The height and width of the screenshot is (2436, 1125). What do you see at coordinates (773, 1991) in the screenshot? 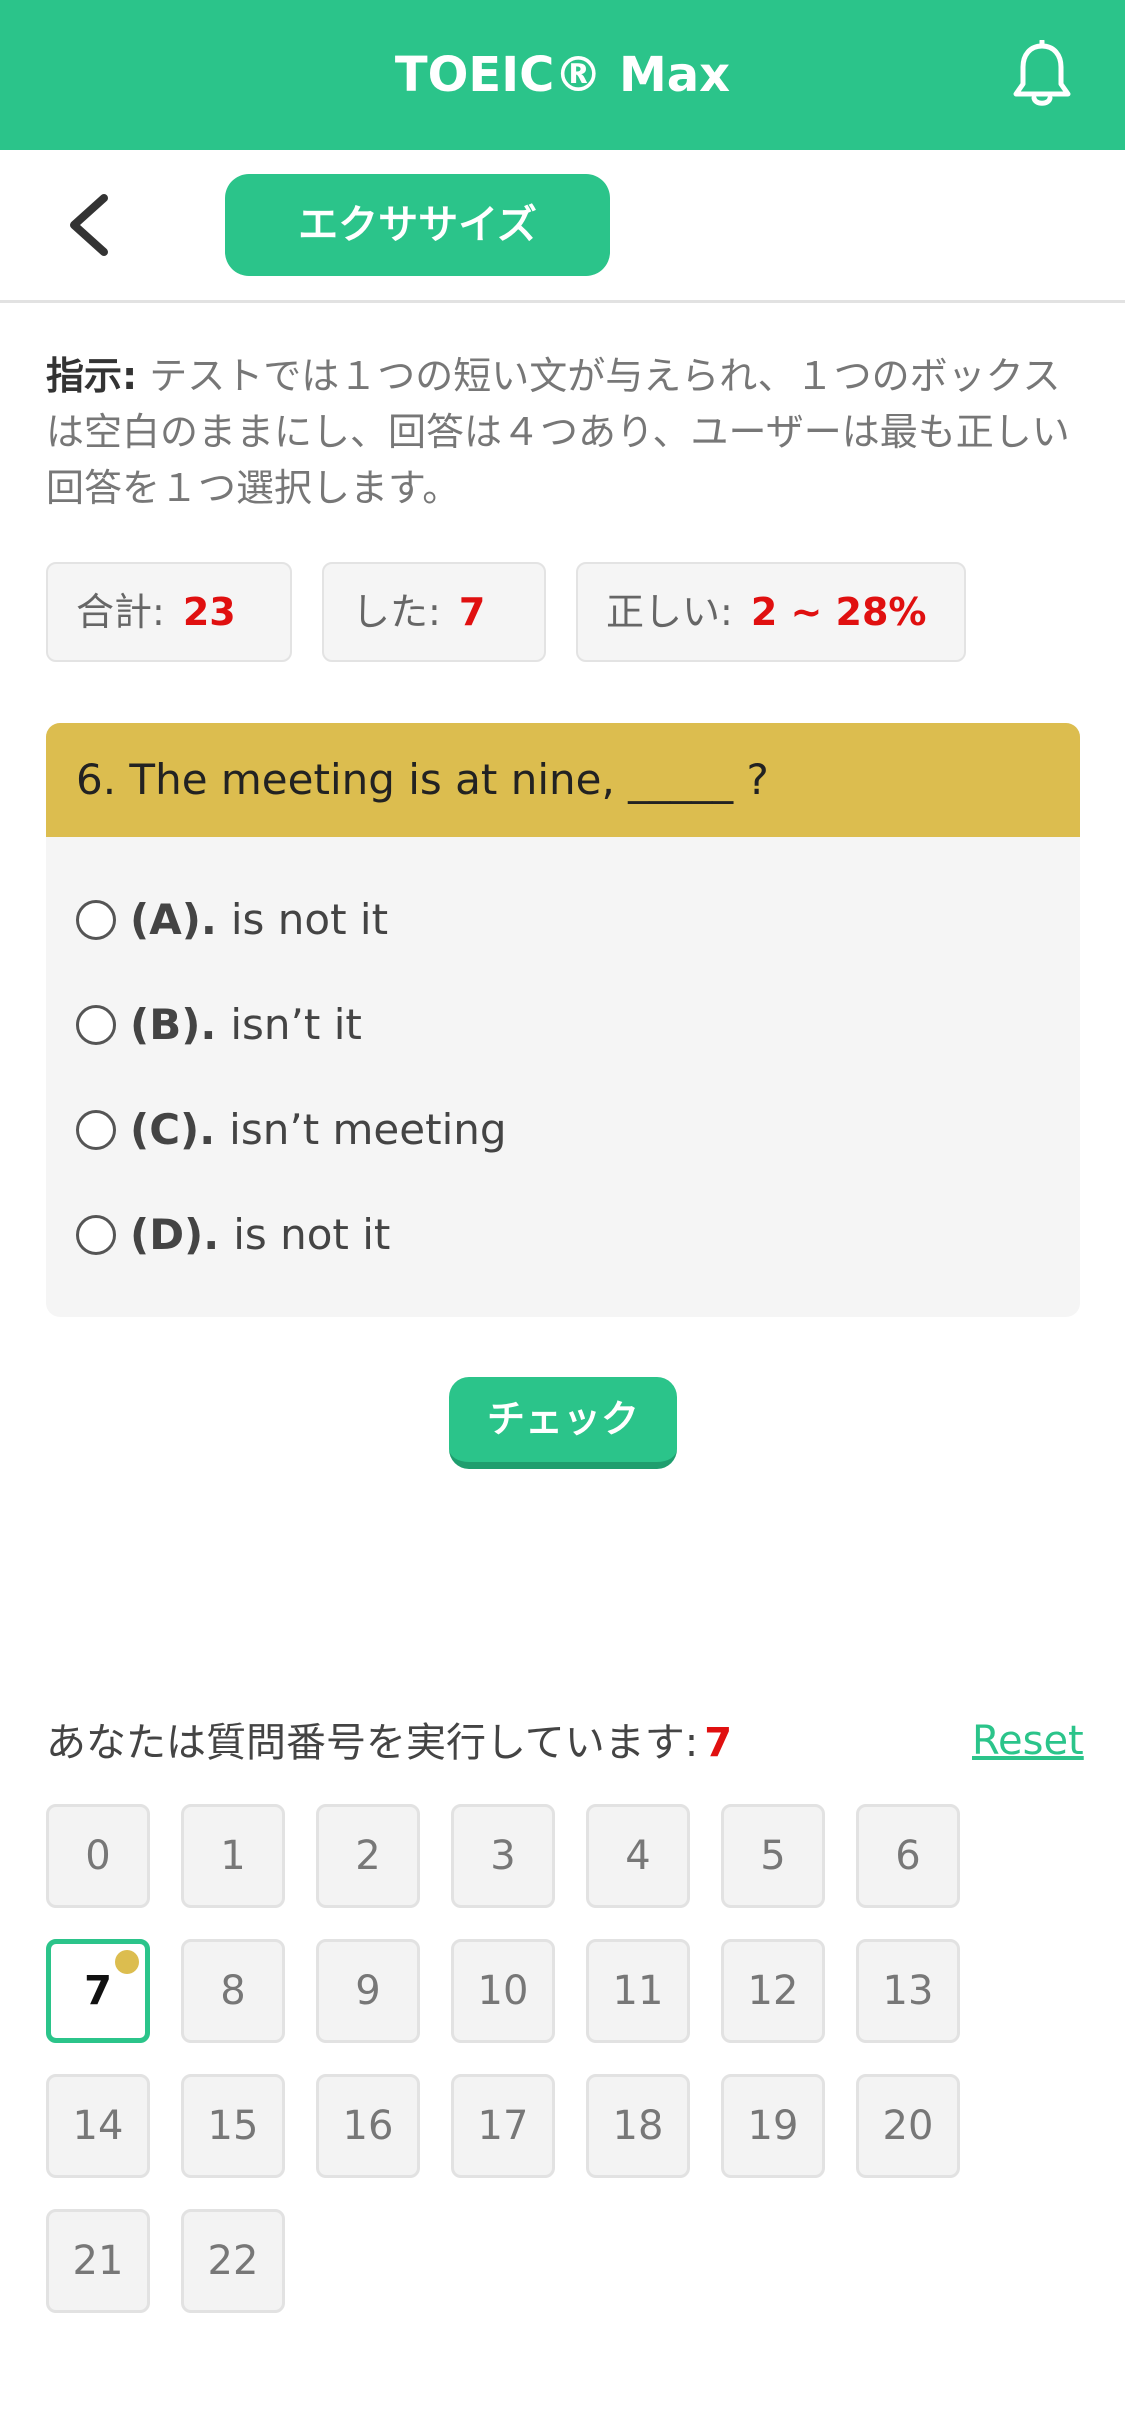
I see `question-number-button: 12` at bounding box center [773, 1991].